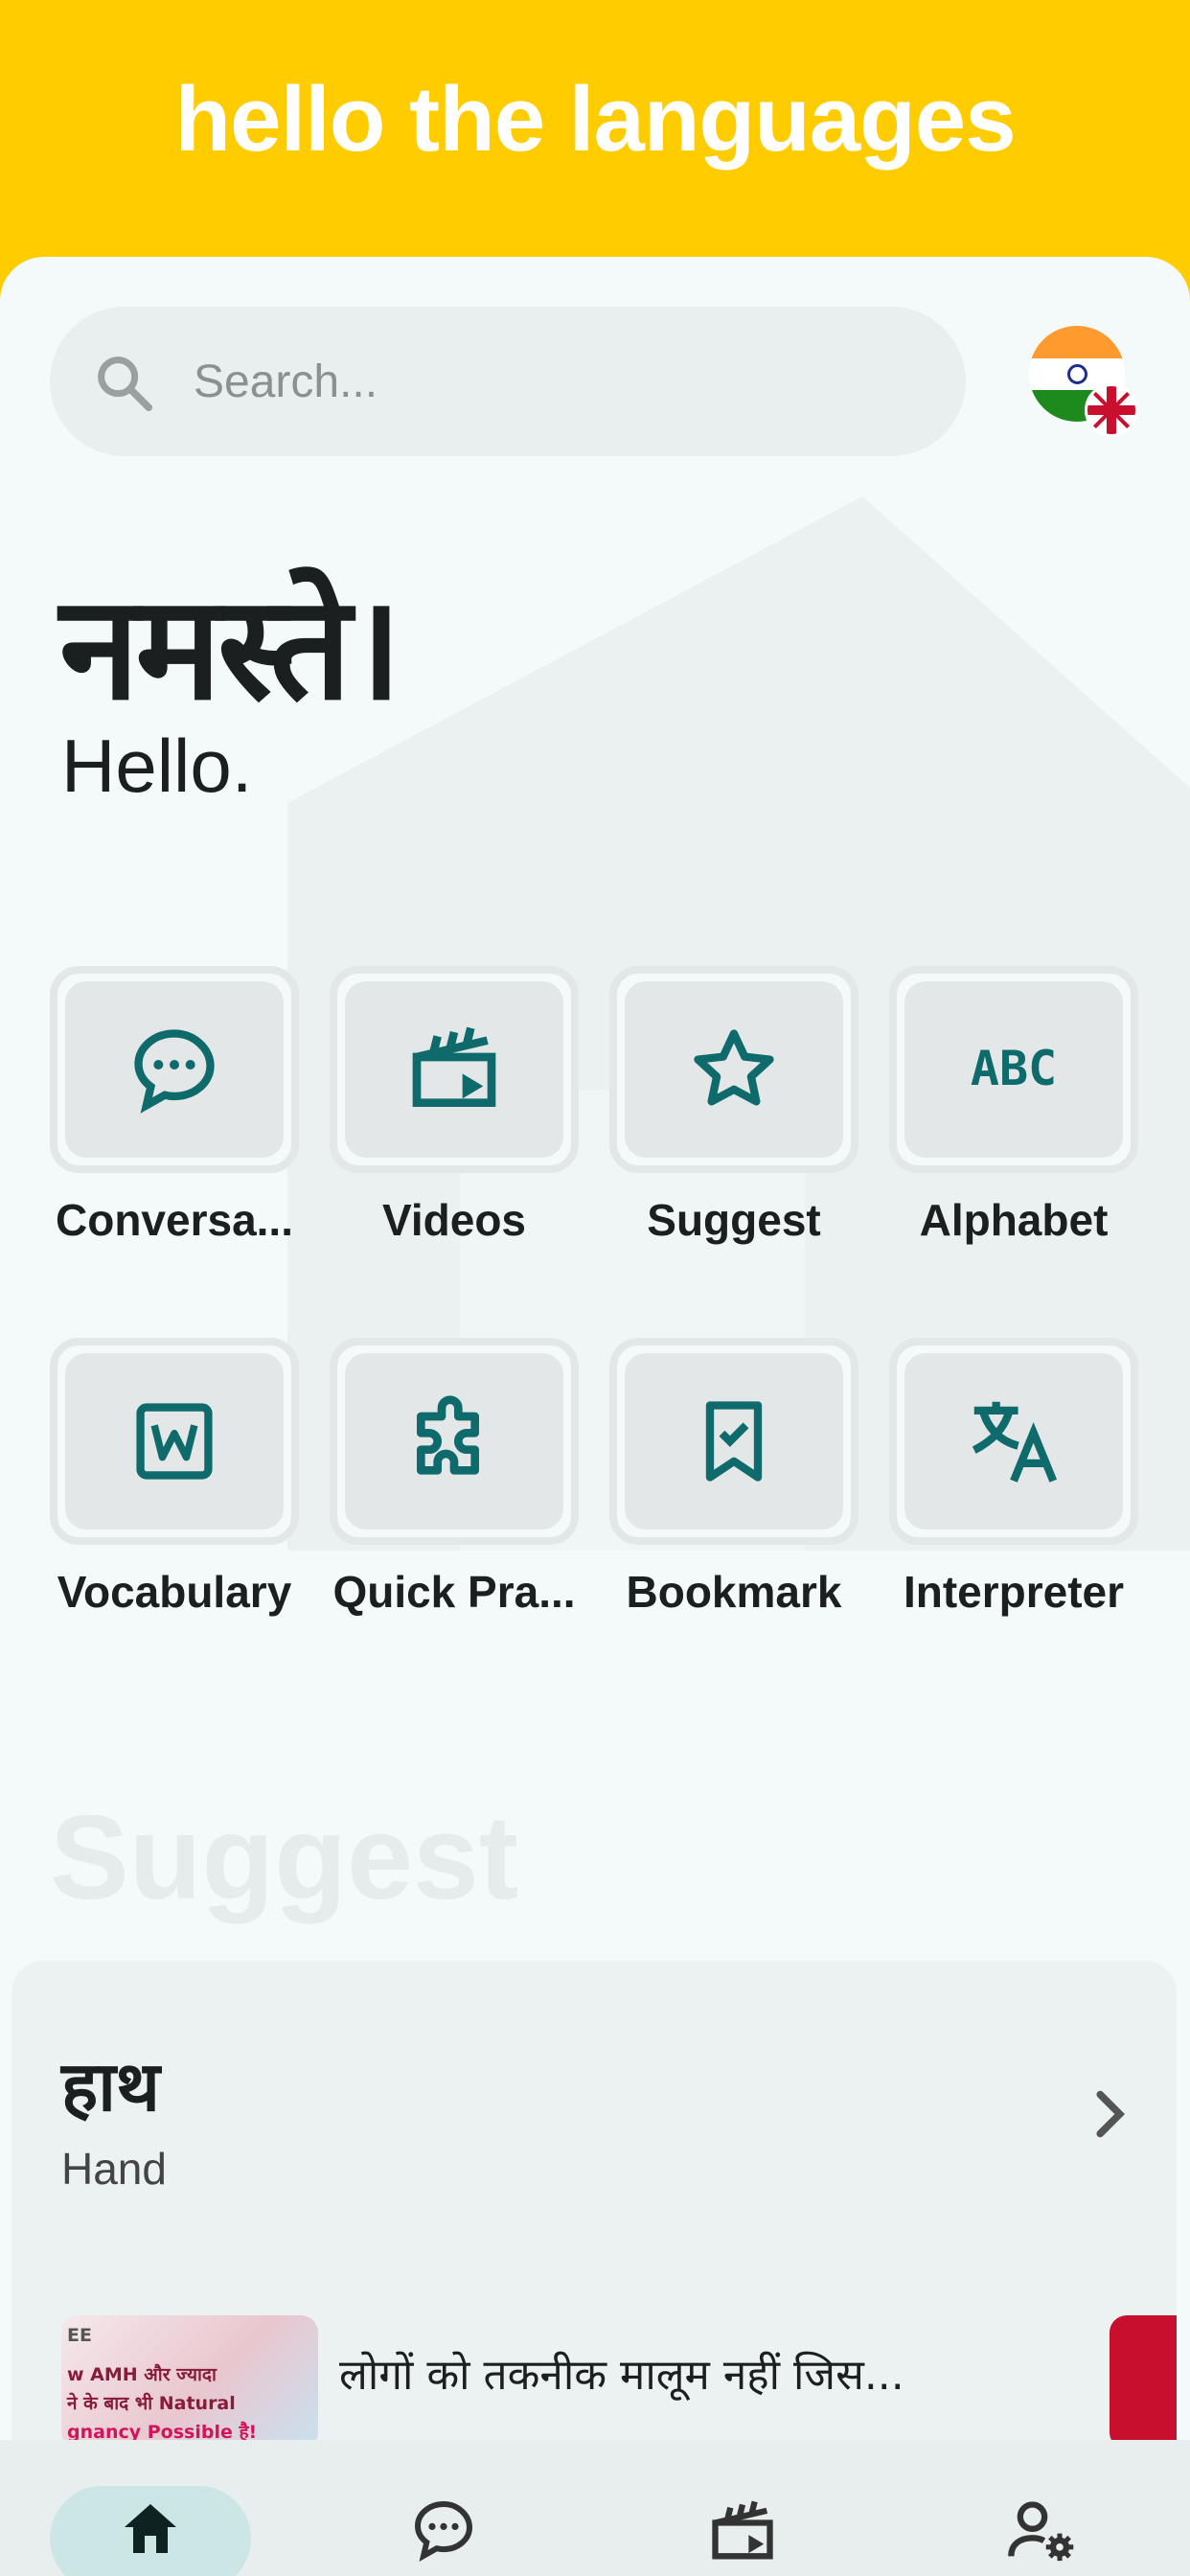 The image size is (1190, 2576). What do you see at coordinates (1143, 2382) in the screenshot?
I see `video-thumbnail-next` at bounding box center [1143, 2382].